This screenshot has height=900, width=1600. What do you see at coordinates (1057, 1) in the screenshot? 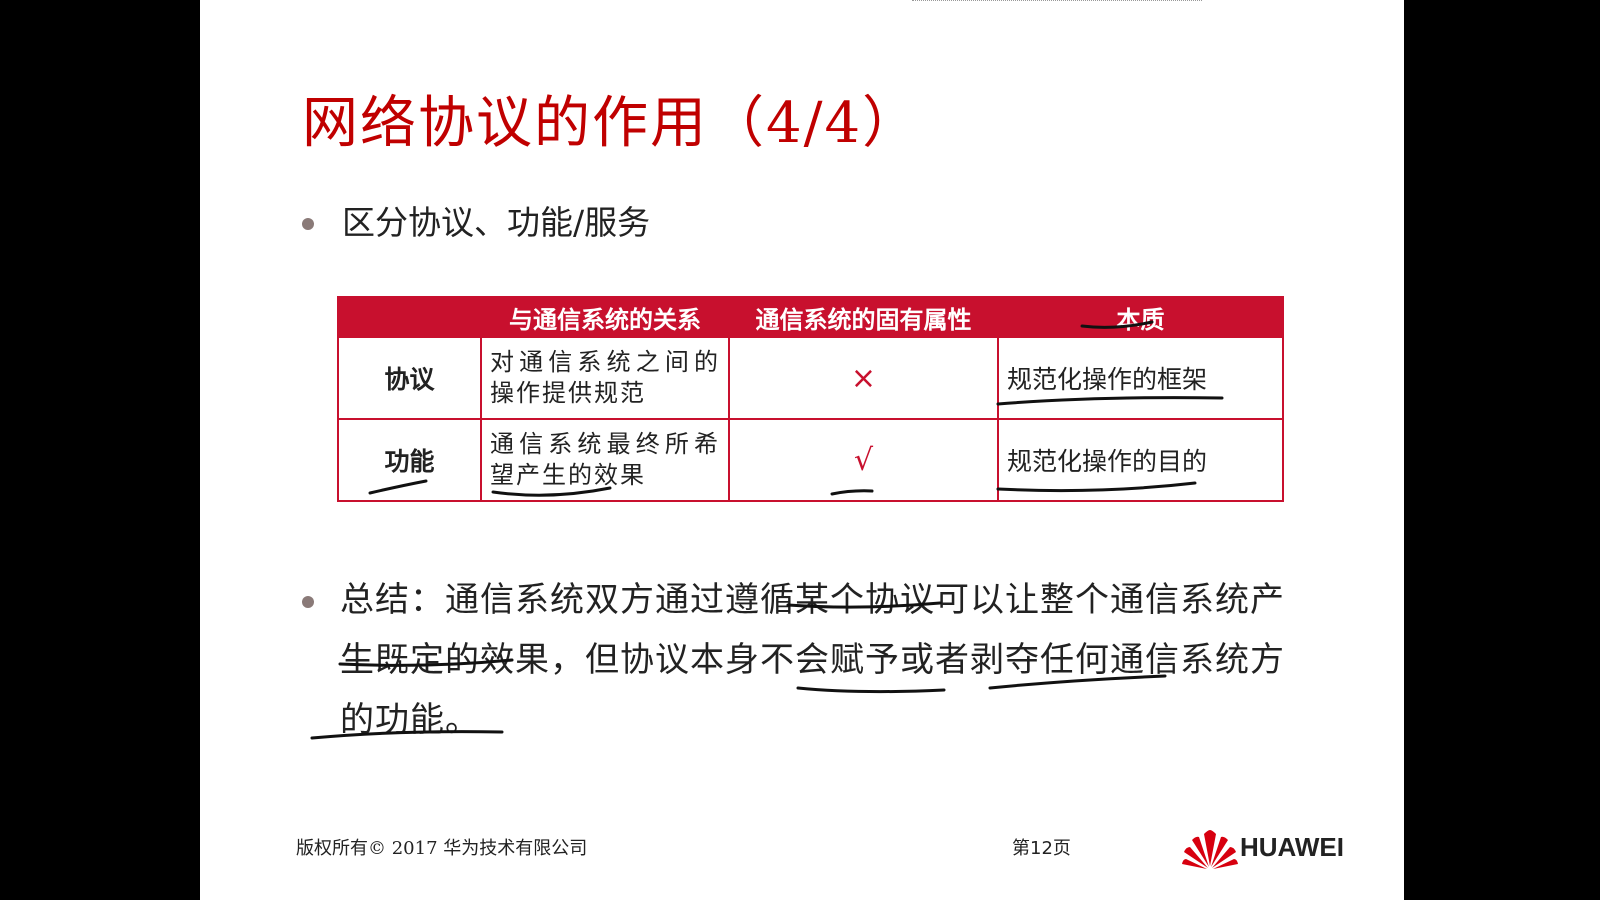
I see `top-dotted-line` at bounding box center [1057, 1].